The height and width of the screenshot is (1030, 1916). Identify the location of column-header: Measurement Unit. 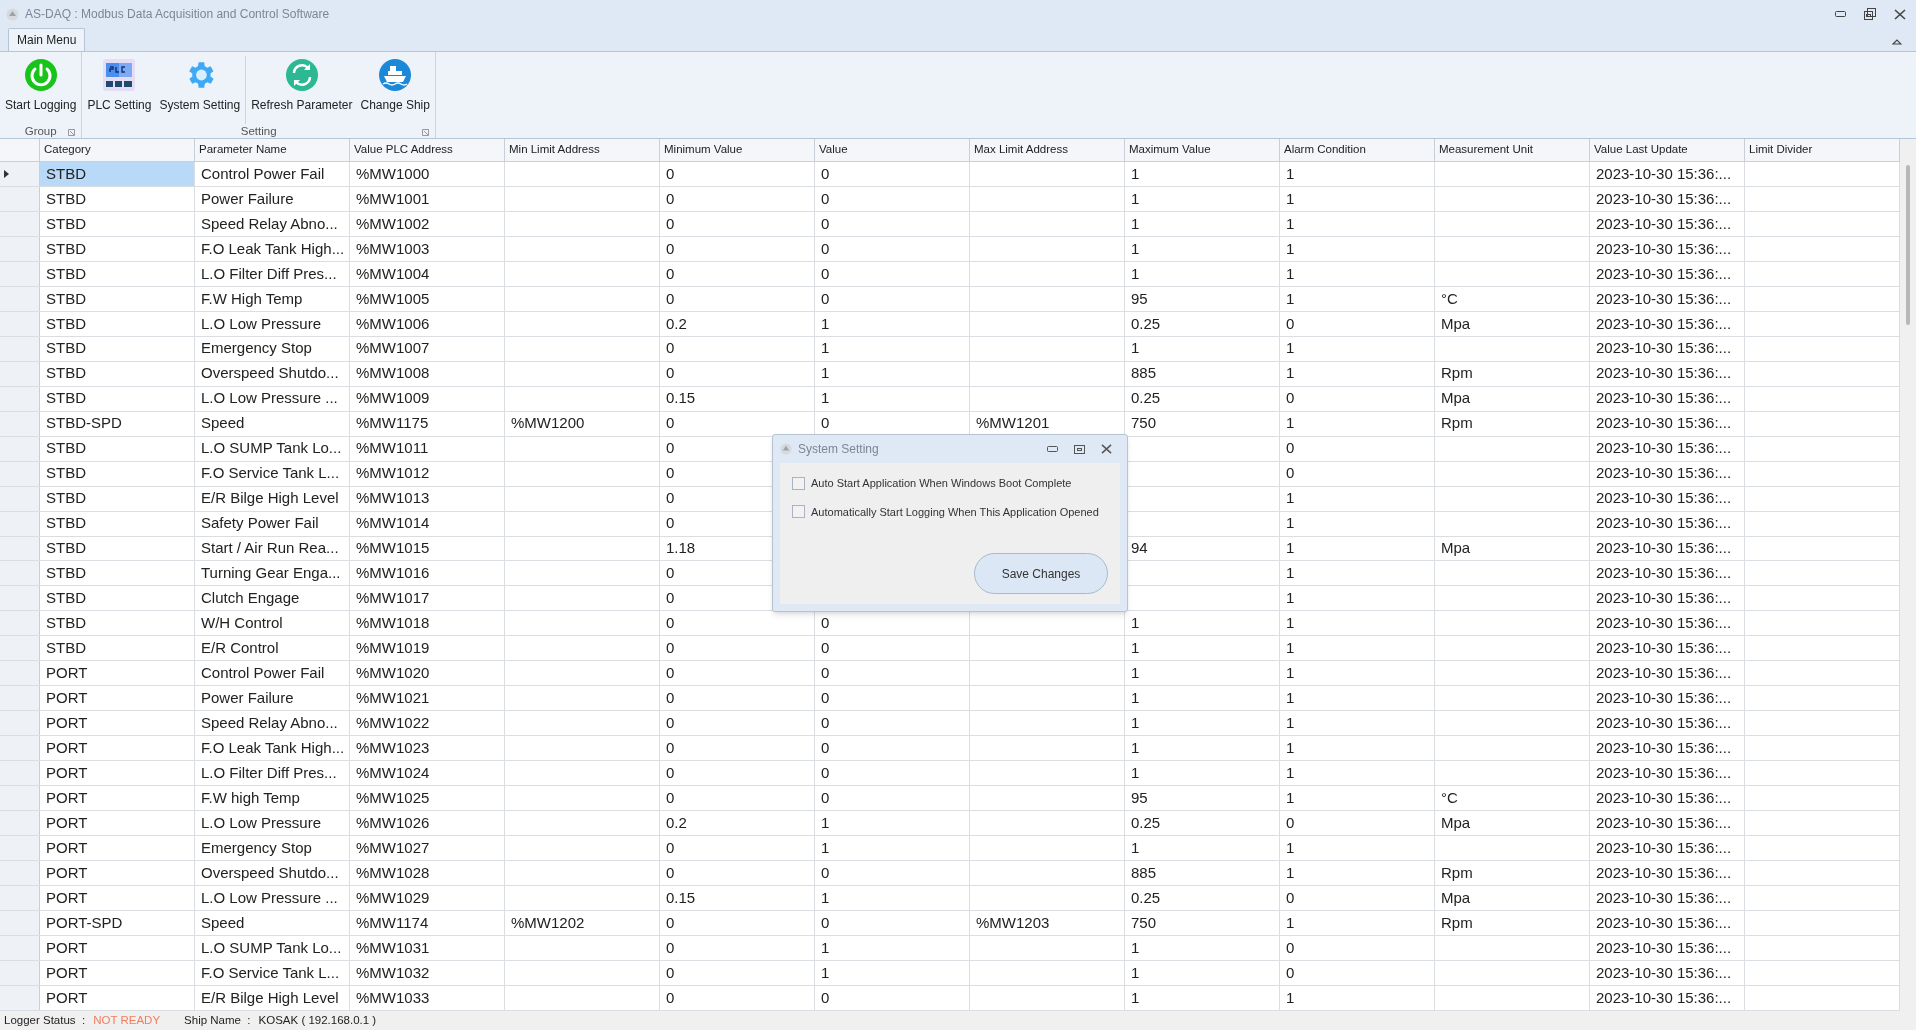
(1512, 150).